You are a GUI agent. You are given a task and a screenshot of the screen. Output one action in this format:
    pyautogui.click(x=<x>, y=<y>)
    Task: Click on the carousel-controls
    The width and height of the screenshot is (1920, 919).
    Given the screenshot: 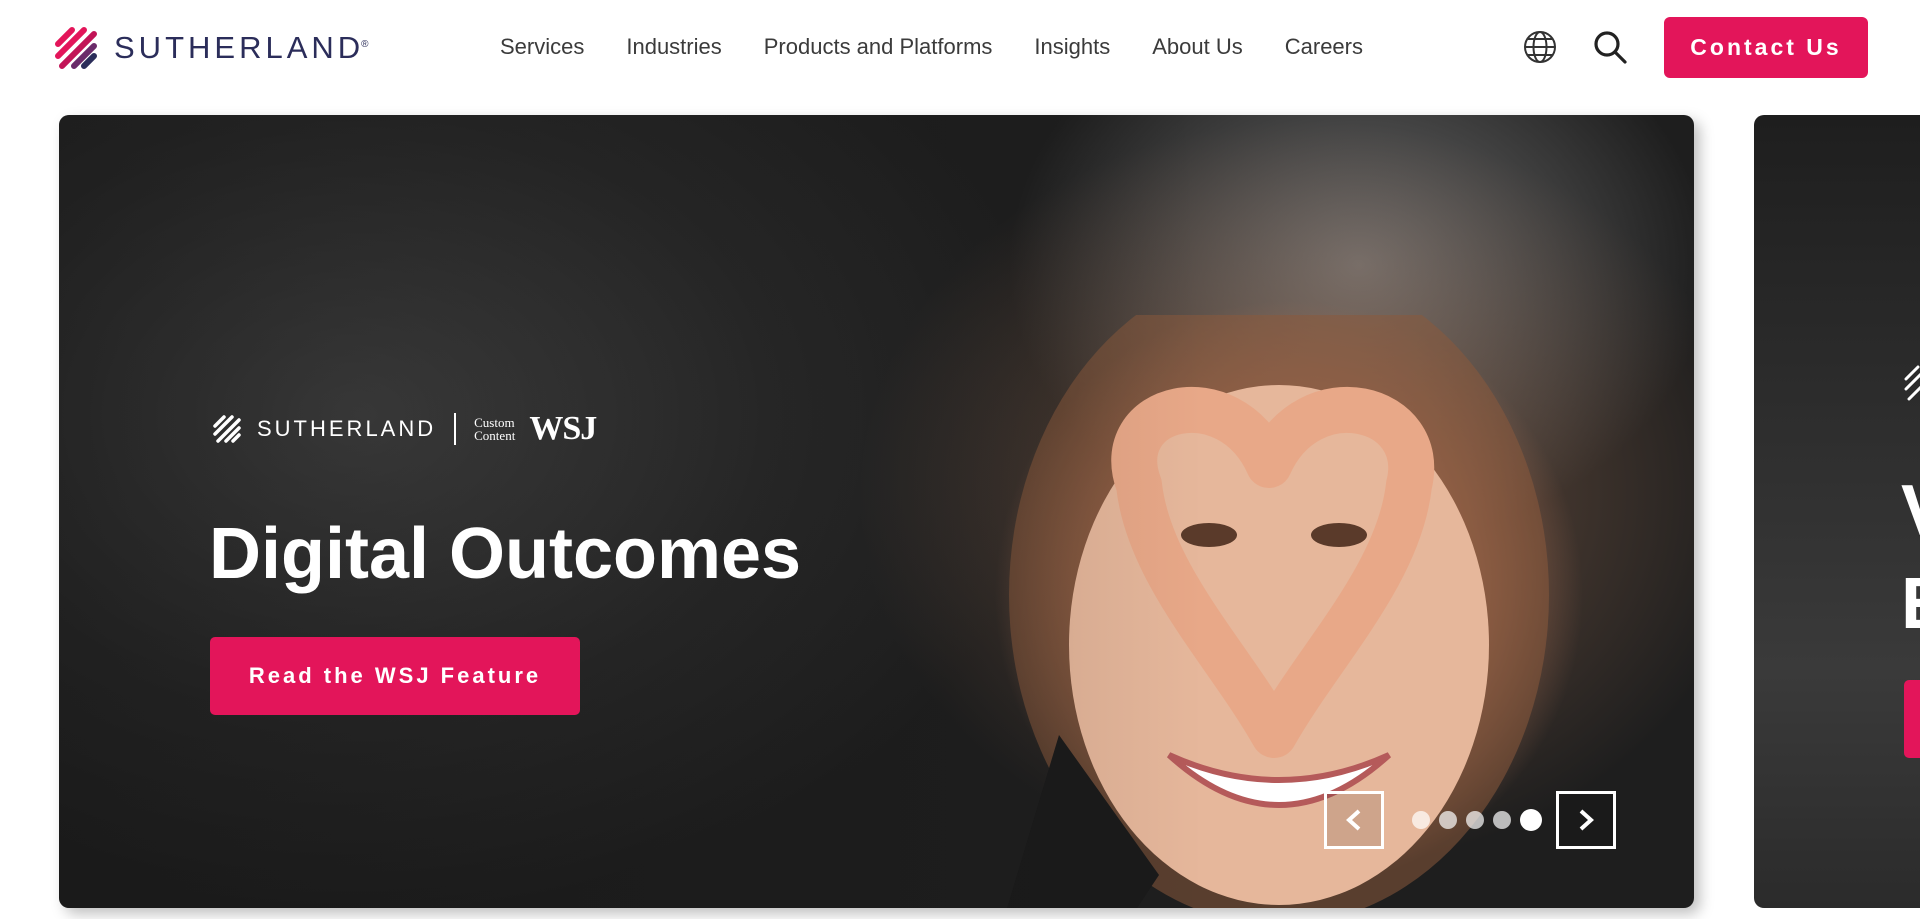 What is the action you would take?
    pyautogui.click(x=1470, y=820)
    